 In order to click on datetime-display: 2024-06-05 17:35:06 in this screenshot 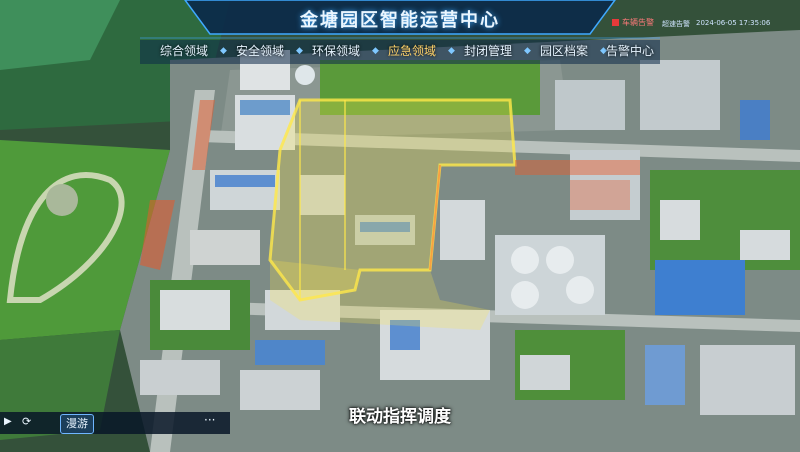, I will do `click(733, 23)`.